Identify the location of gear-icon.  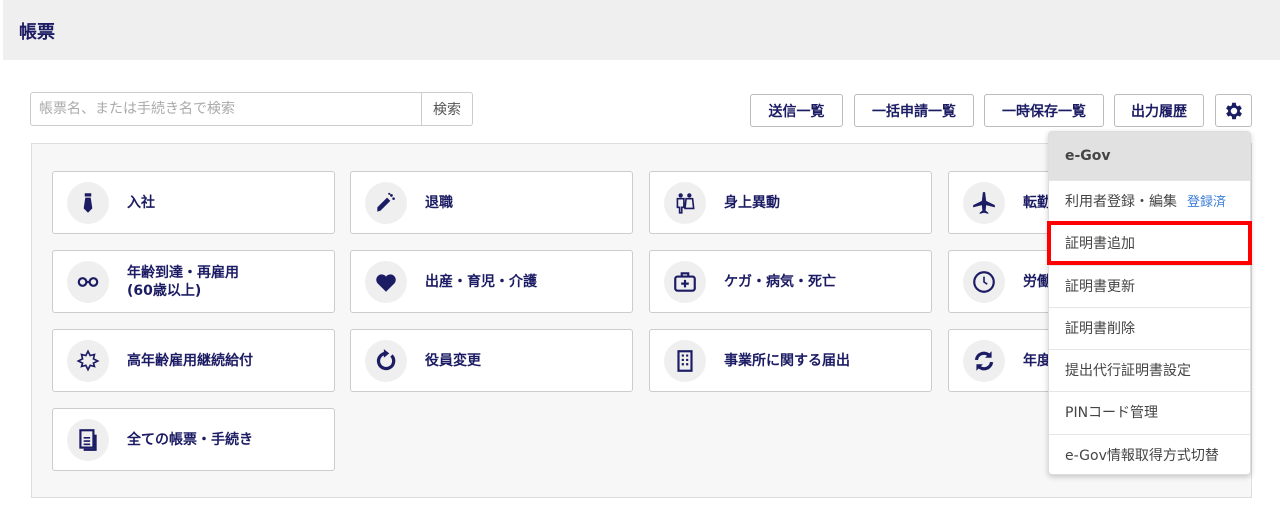
(1233, 110).